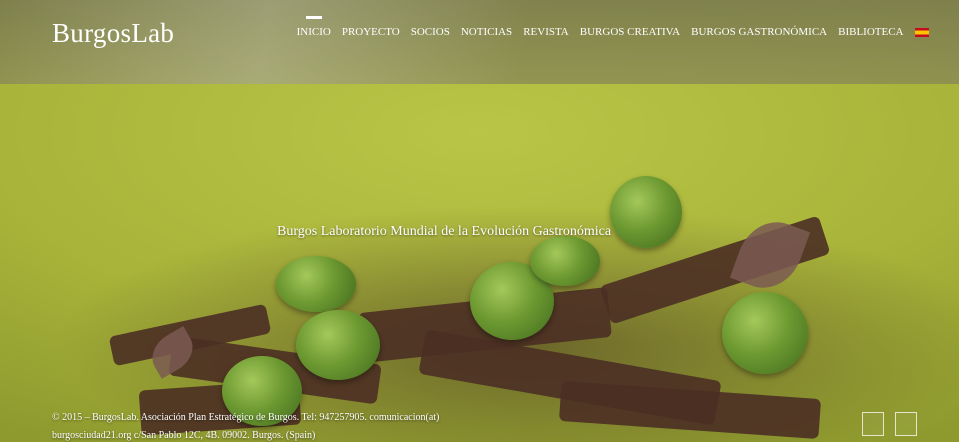 This screenshot has height=442, width=959. I want to click on spain-flag-icon, so click(922, 32).